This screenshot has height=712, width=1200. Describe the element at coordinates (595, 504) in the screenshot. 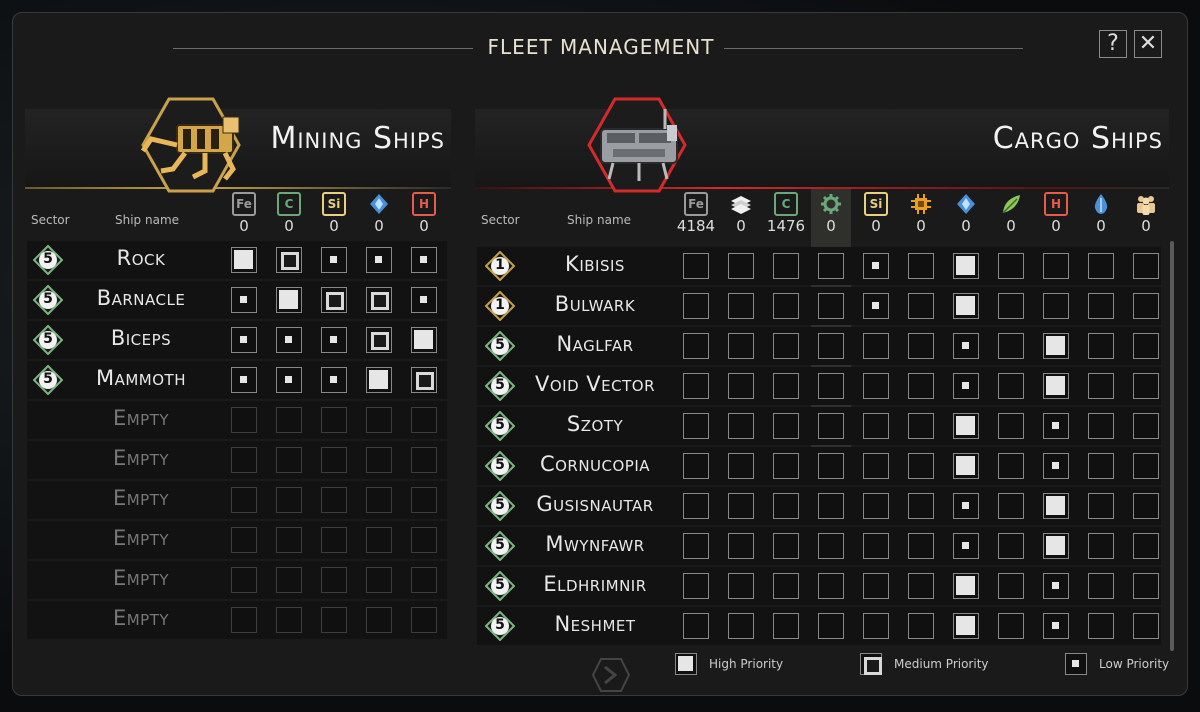

I see `ship-name: Gusisnautar` at that location.